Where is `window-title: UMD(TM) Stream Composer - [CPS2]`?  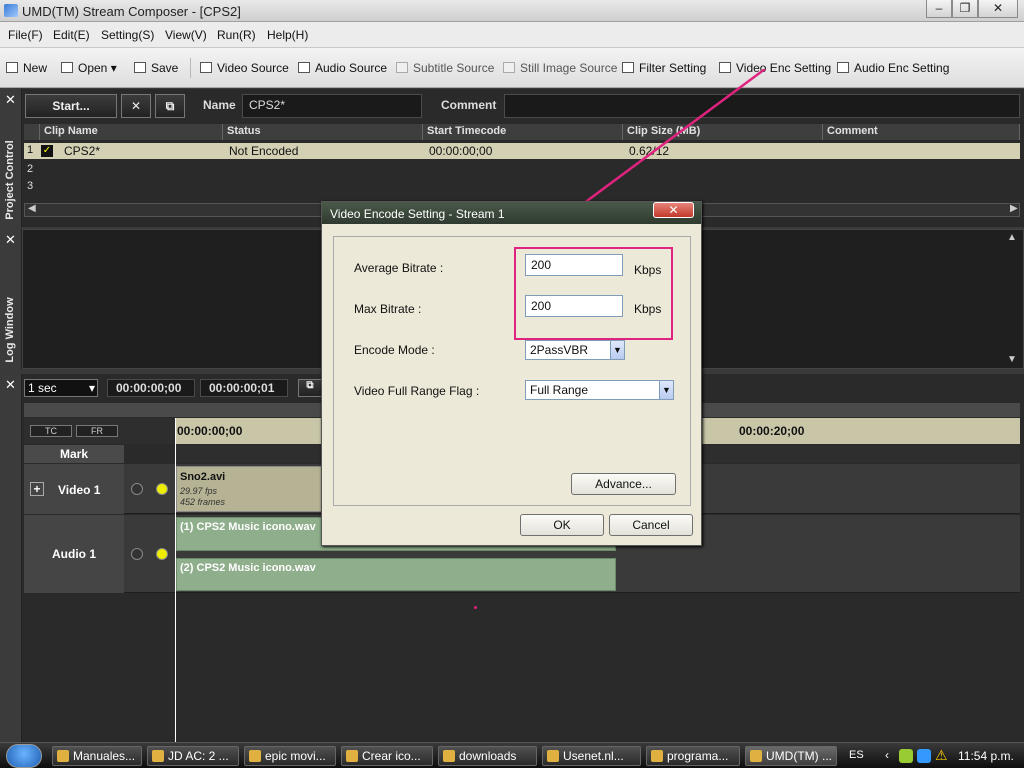
window-title: UMD(TM) Stream Composer - [CPS2] is located at coordinates (131, 11).